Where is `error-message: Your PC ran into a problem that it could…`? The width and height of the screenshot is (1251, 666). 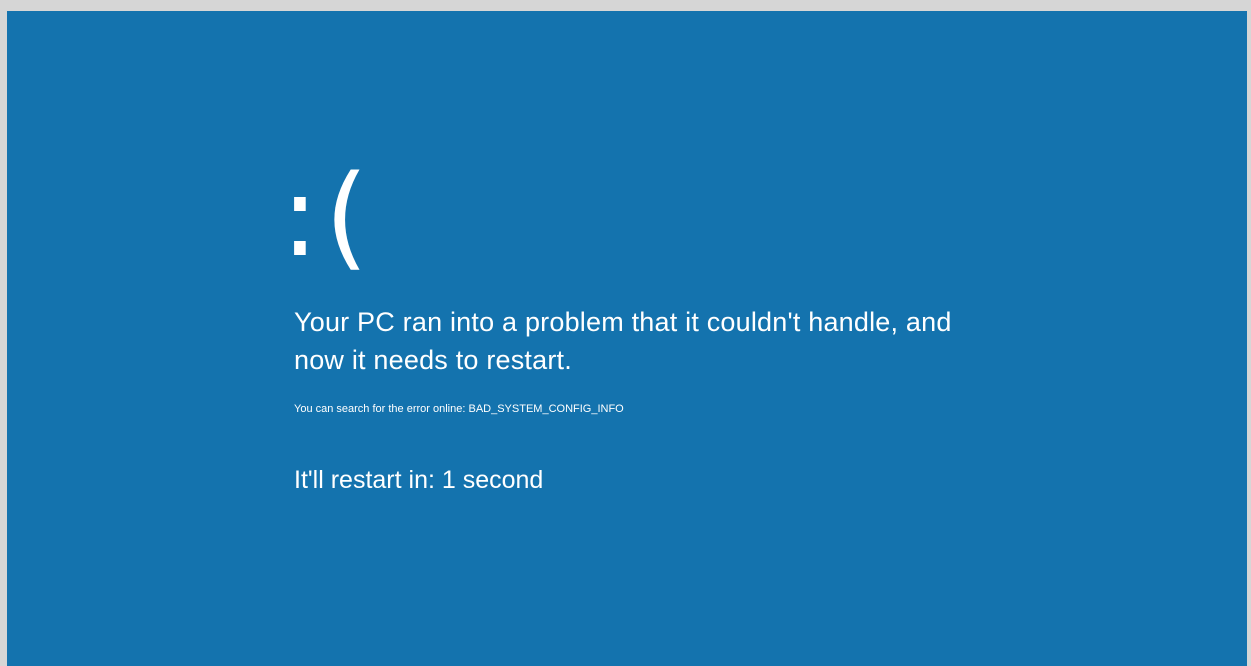
error-message: Your PC ran into a problem that it could… is located at coordinates (623, 341).